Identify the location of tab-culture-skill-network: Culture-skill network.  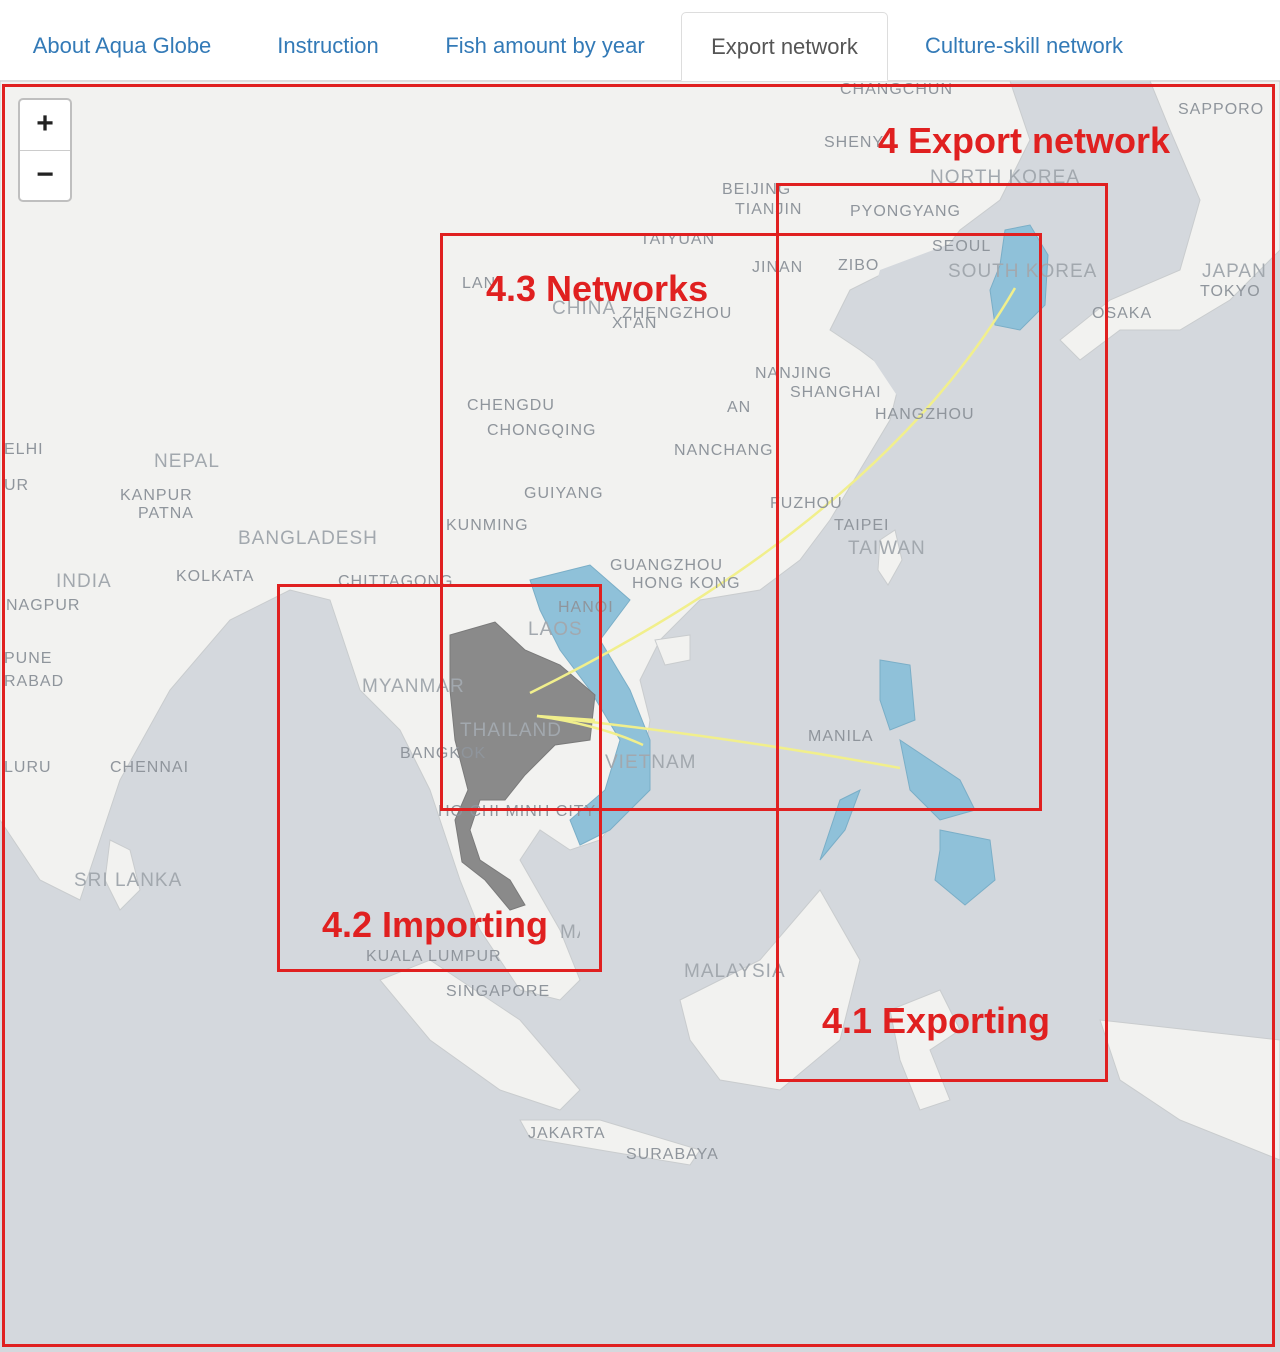
(1024, 46).